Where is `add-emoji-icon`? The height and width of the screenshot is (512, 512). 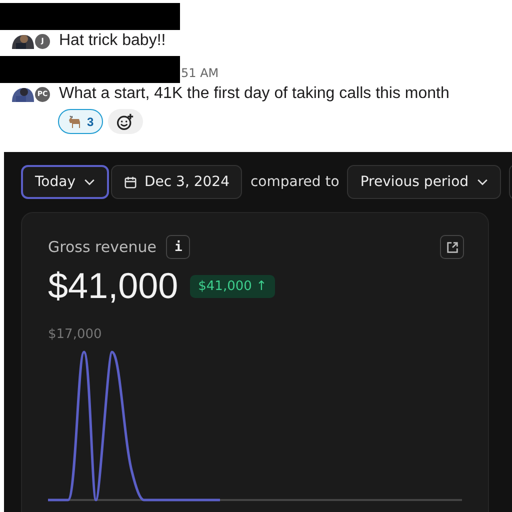
add-emoji-icon is located at coordinates (125, 121).